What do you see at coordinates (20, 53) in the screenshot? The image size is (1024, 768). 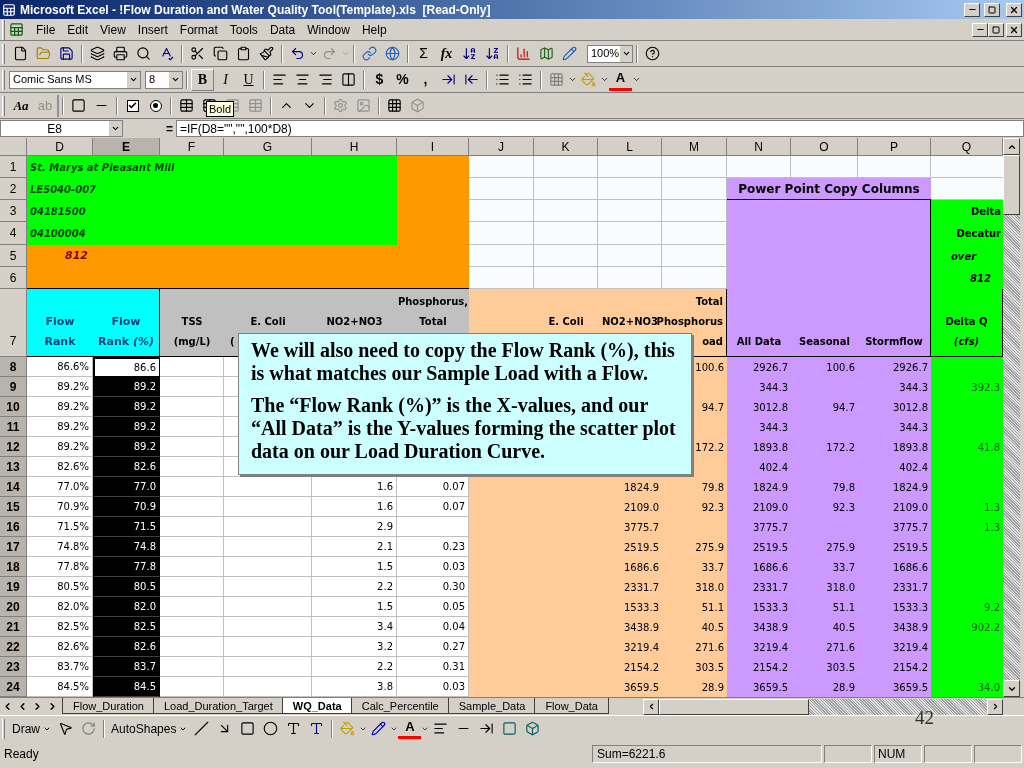 I see `new-file-icon` at bounding box center [20, 53].